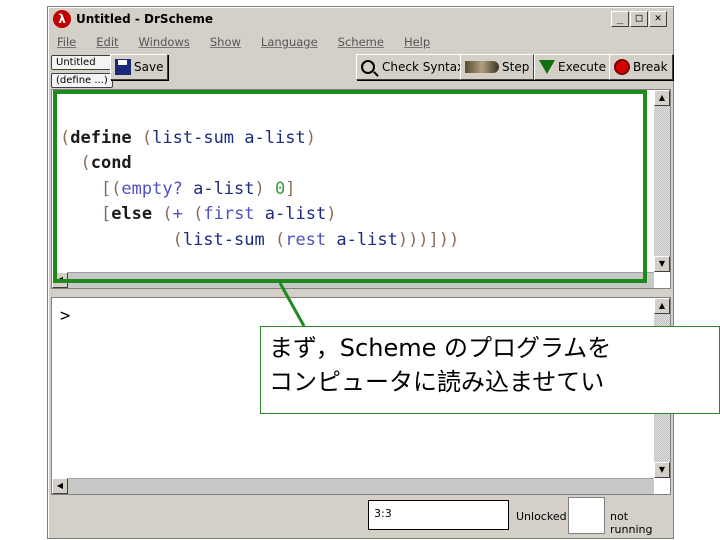 The width and height of the screenshot is (720, 540). I want to click on step-button: Step, so click(497, 67).